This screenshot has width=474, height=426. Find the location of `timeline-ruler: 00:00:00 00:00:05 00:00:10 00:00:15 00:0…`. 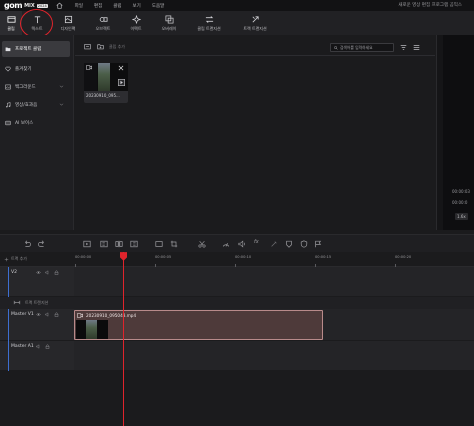

timeline-ruler: 00:00:00 00:00:05 00:00:10 00:00:15 00:0… is located at coordinates (274, 259).